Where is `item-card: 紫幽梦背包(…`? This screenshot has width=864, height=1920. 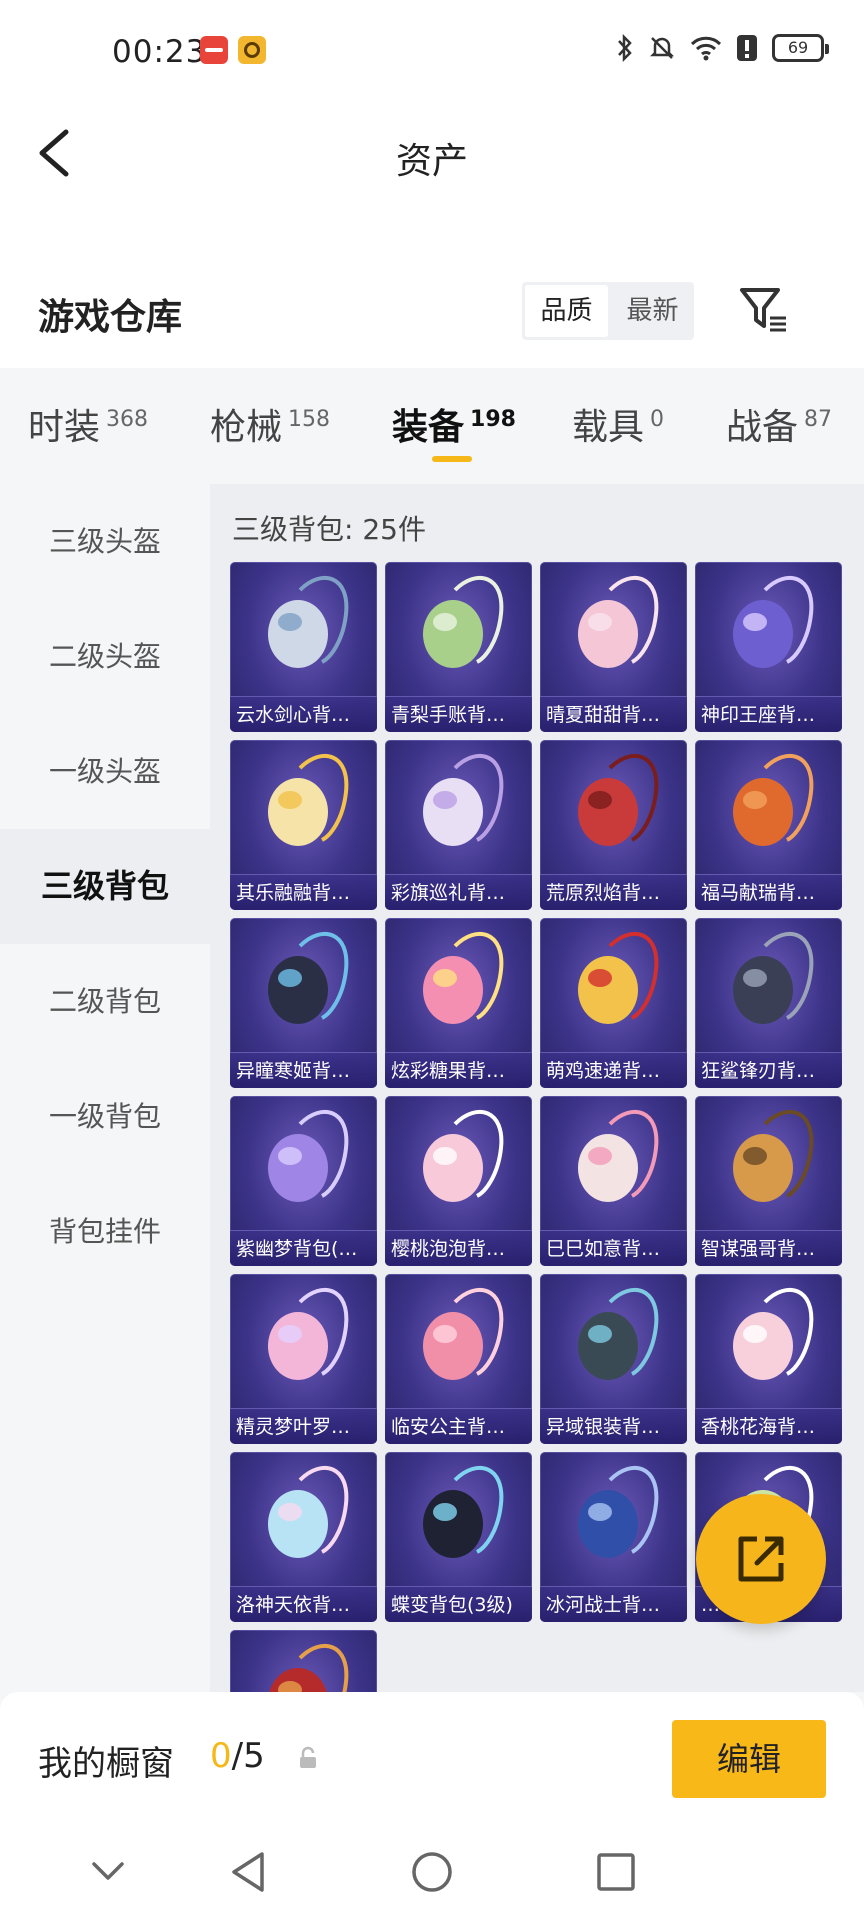 item-card: 紫幽梦背包(… is located at coordinates (303, 1181).